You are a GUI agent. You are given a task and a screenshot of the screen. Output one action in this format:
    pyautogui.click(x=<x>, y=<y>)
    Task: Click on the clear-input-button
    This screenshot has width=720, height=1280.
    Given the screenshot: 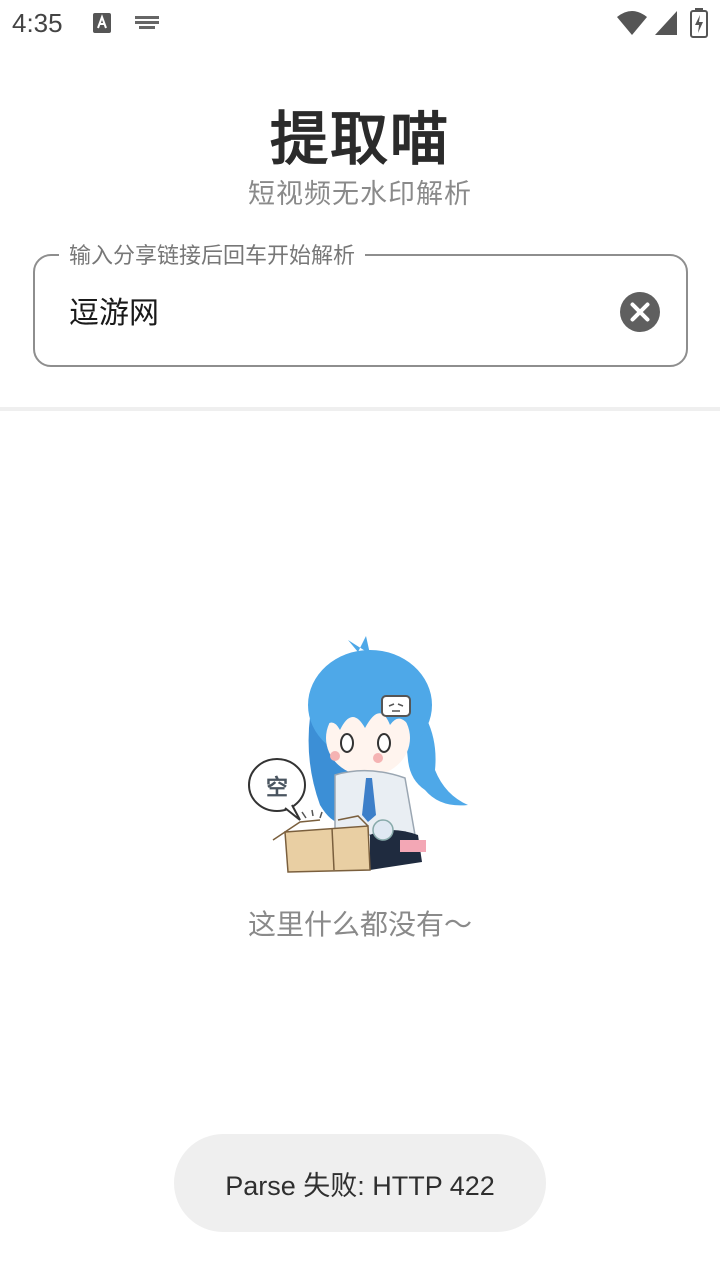 What is the action you would take?
    pyautogui.click(x=640, y=312)
    